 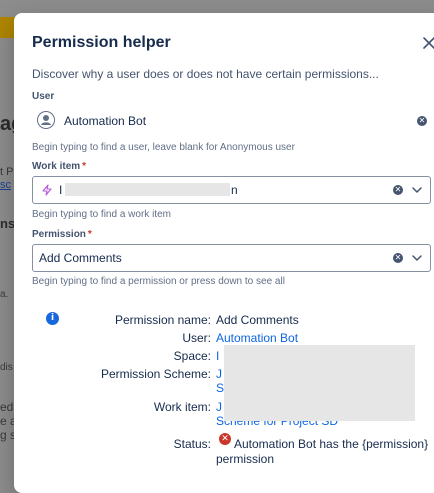 What do you see at coordinates (196, 338) in the screenshot?
I see `result-user-label: User:` at bounding box center [196, 338].